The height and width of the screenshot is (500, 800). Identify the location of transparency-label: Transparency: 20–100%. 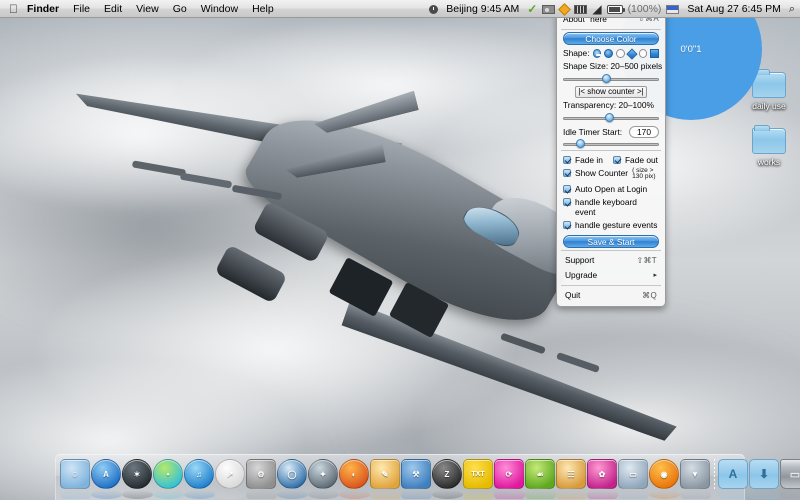
(608, 105).